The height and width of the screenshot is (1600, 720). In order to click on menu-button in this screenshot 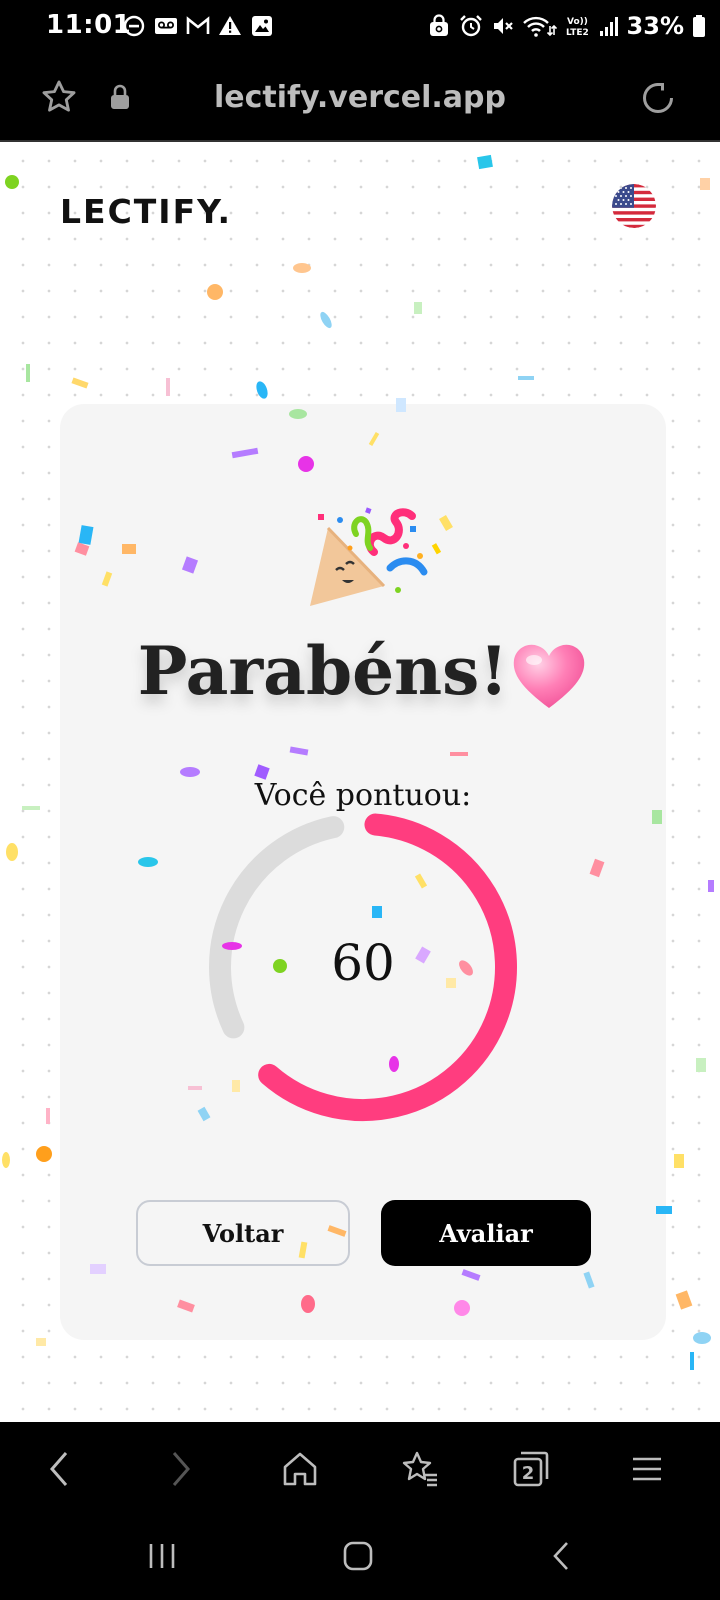, I will do `click(647, 1469)`.